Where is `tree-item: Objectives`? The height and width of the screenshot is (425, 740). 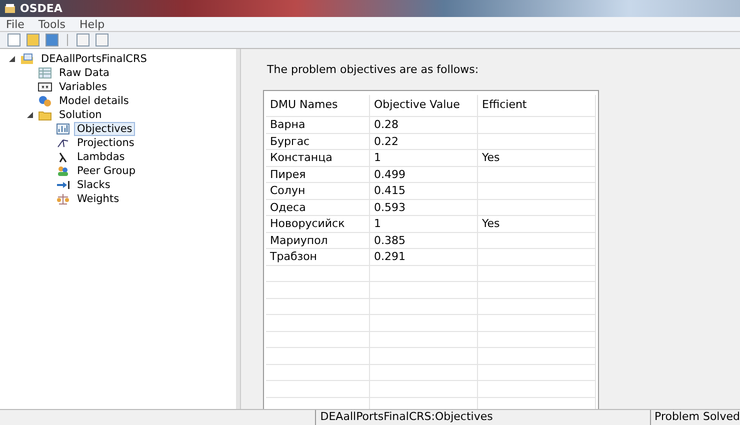
tree-item: Objectives is located at coordinates (105, 129).